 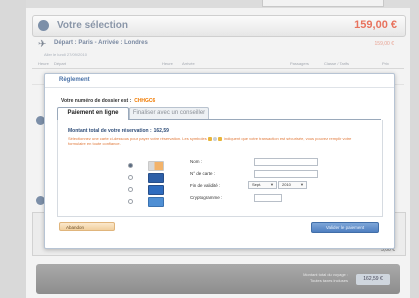 I want to click on cryptogram-label: Cryptogramme :, so click(x=206, y=197).